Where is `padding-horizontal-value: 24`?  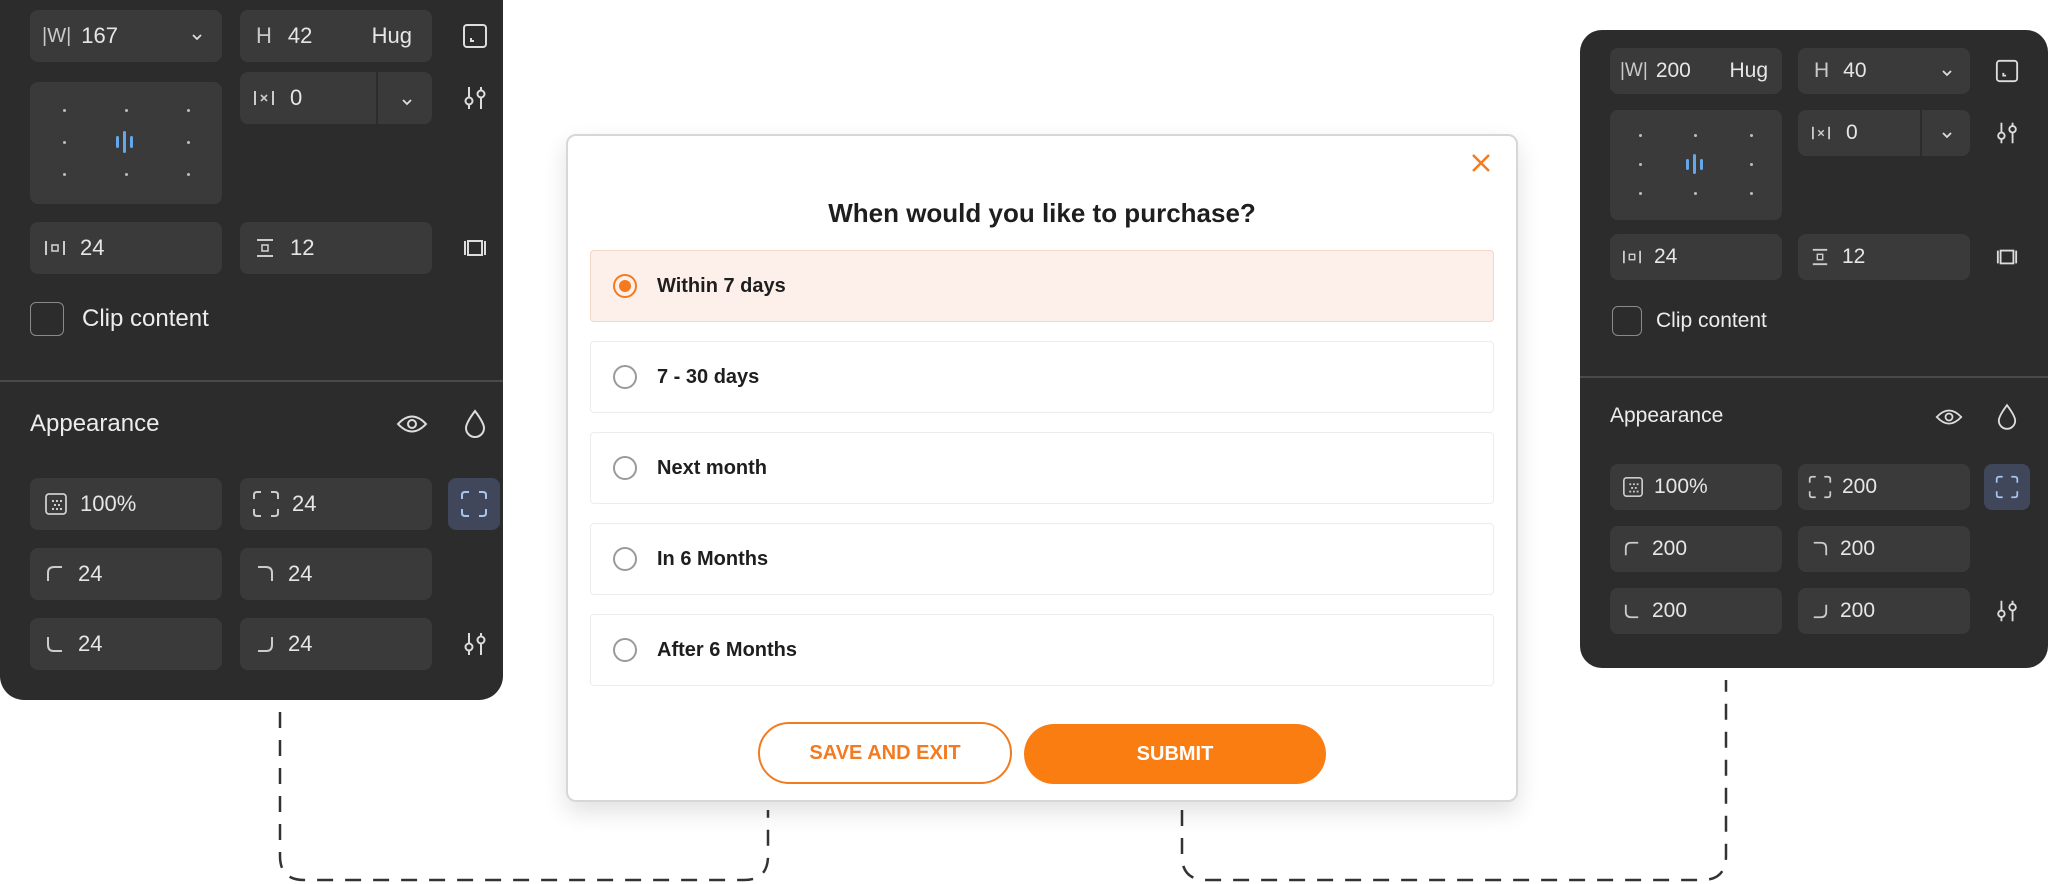 padding-horizontal-value: 24 is located at coordinates (1666, 256).